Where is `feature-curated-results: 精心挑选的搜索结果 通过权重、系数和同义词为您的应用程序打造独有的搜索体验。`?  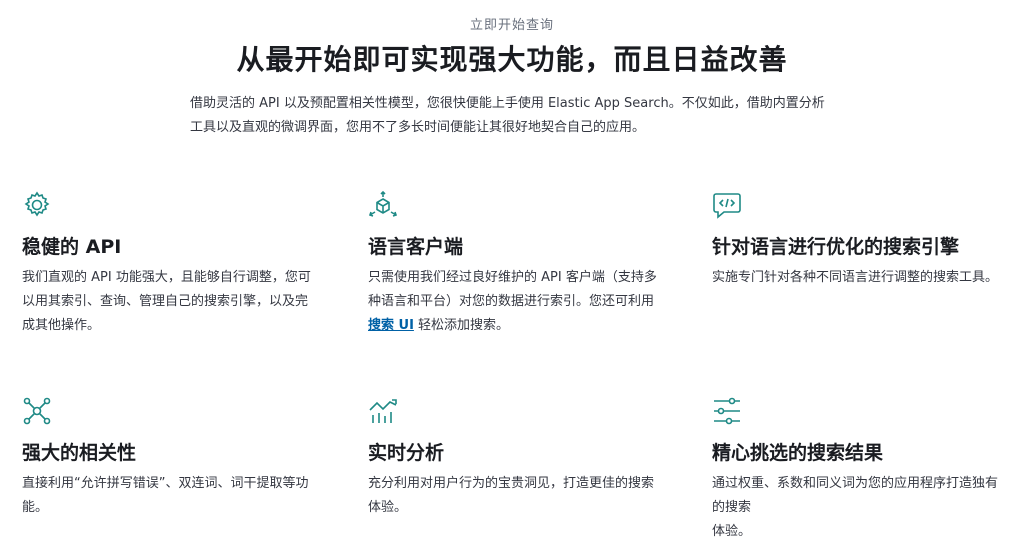
feature-curated-results: 精心挑选的搜索结果 通过权重、系数和同义词为您的应用程序打造独有的搜索体验。 is located at coordinates (862, 467).